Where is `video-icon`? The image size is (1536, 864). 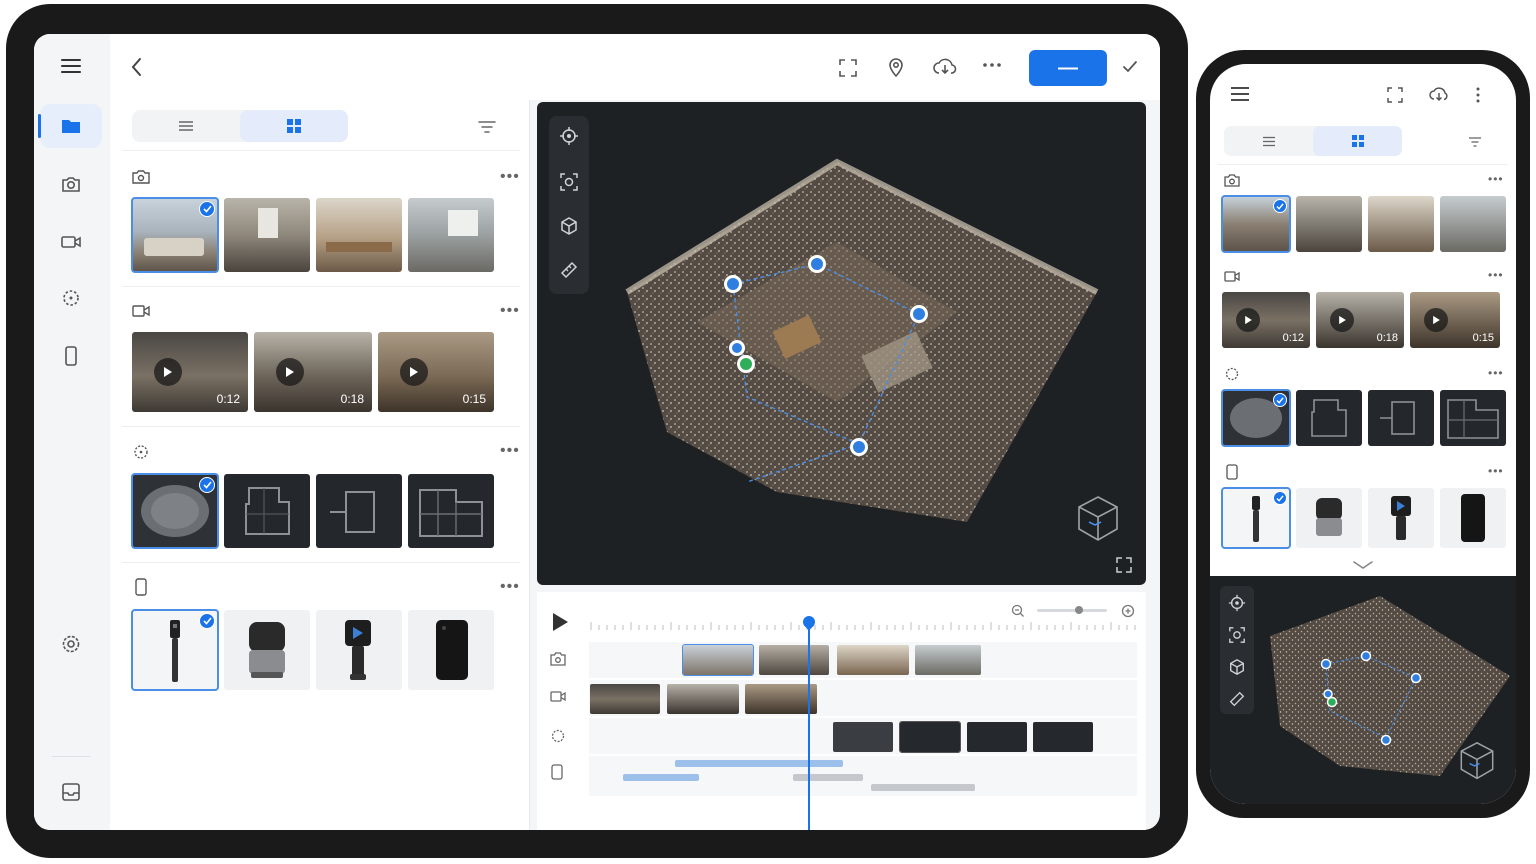
video-icon is located at coordinates (71, 242).